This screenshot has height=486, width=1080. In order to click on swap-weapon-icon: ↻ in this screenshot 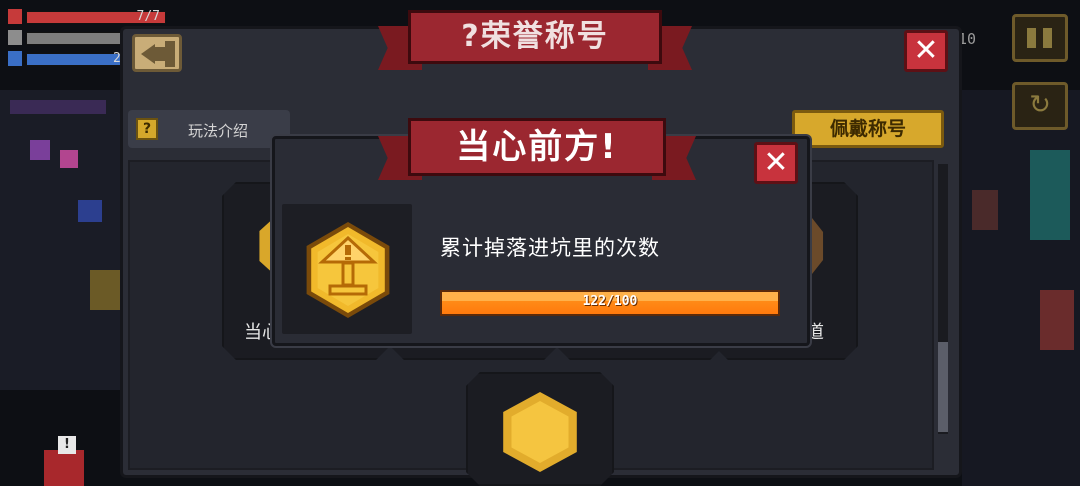, I will do `click(1040, 106)`.